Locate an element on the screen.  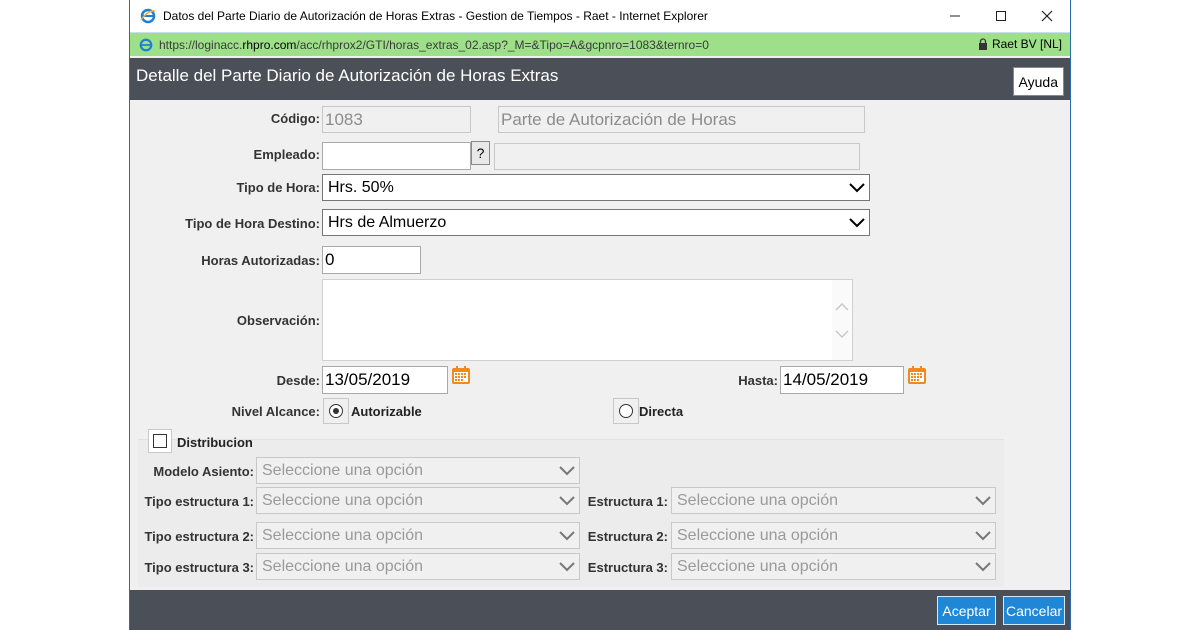
estructura-1-select: Seleccione una opción is located at coordinates (833, 500).